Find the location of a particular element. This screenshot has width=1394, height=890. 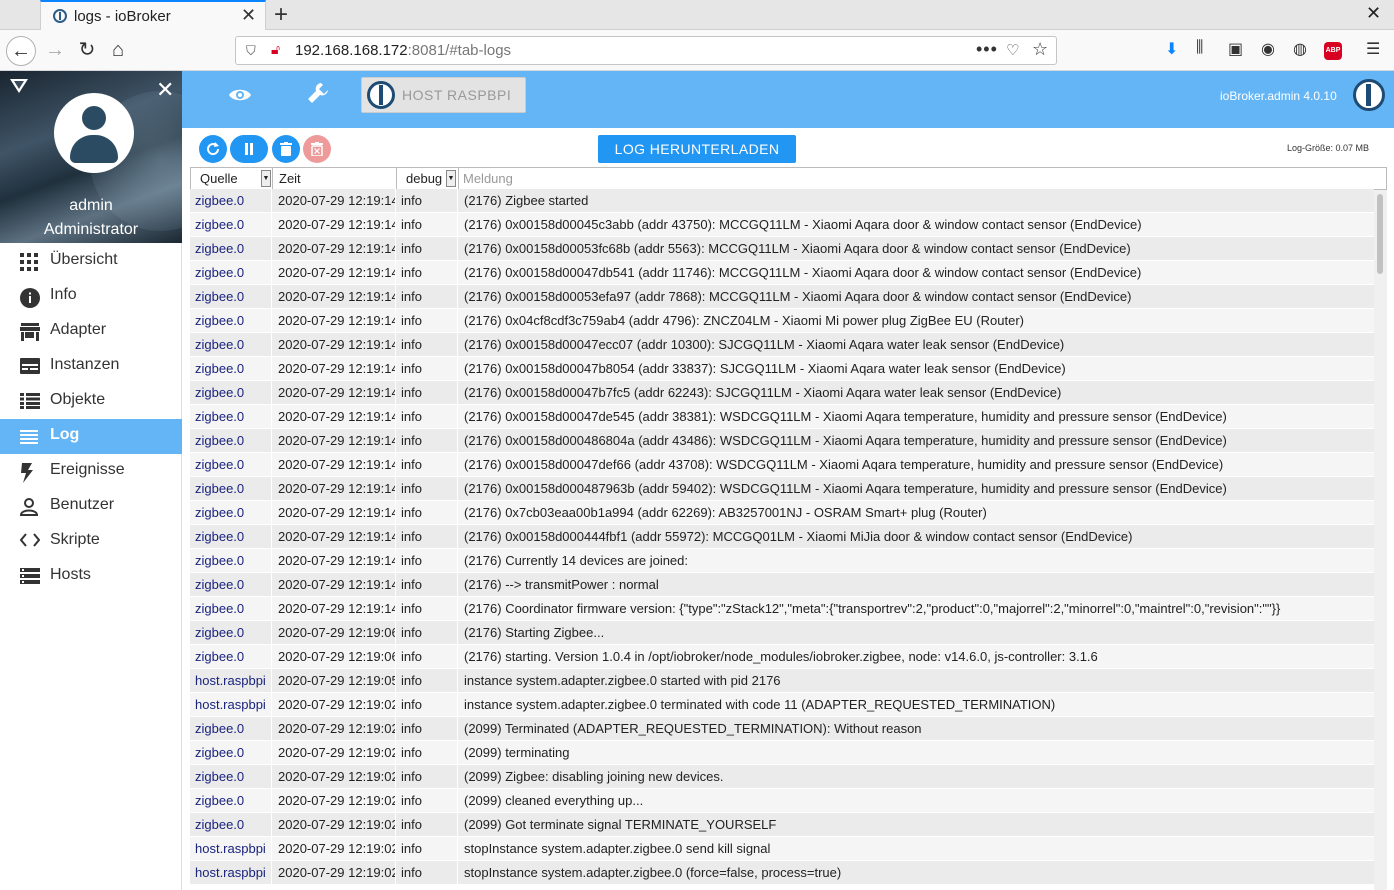

account-icon: ◉ is located at coordinates (1268, 49).